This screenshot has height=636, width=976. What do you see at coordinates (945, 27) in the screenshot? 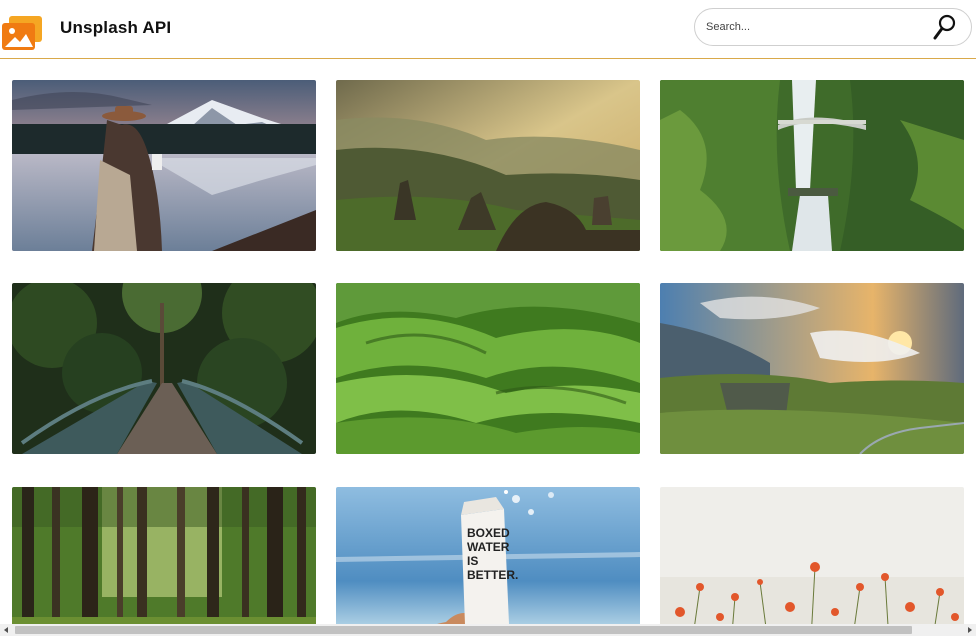
I see `magnifier-icon` at bounding box center [945, 27].